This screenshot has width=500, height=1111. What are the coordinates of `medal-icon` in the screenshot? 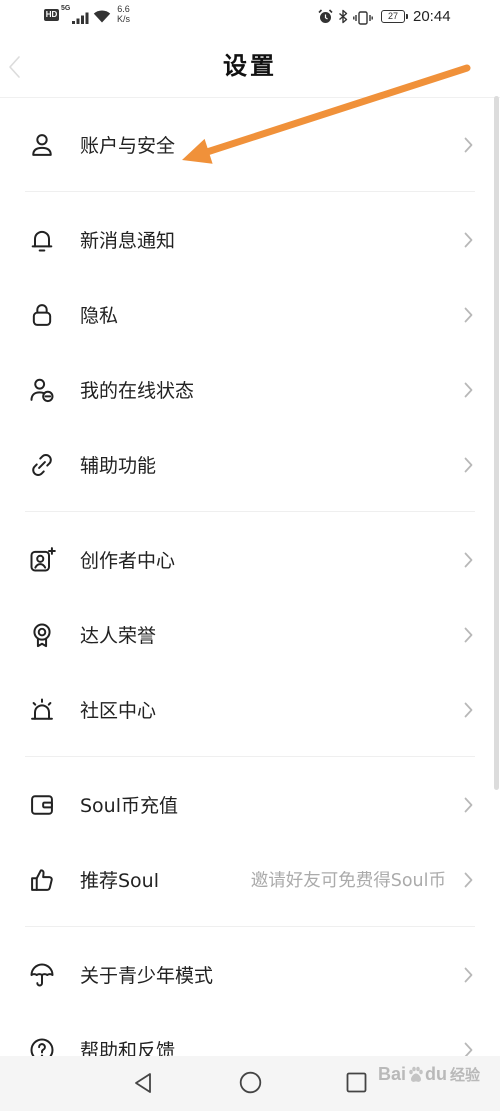 It's located at (42, 635).